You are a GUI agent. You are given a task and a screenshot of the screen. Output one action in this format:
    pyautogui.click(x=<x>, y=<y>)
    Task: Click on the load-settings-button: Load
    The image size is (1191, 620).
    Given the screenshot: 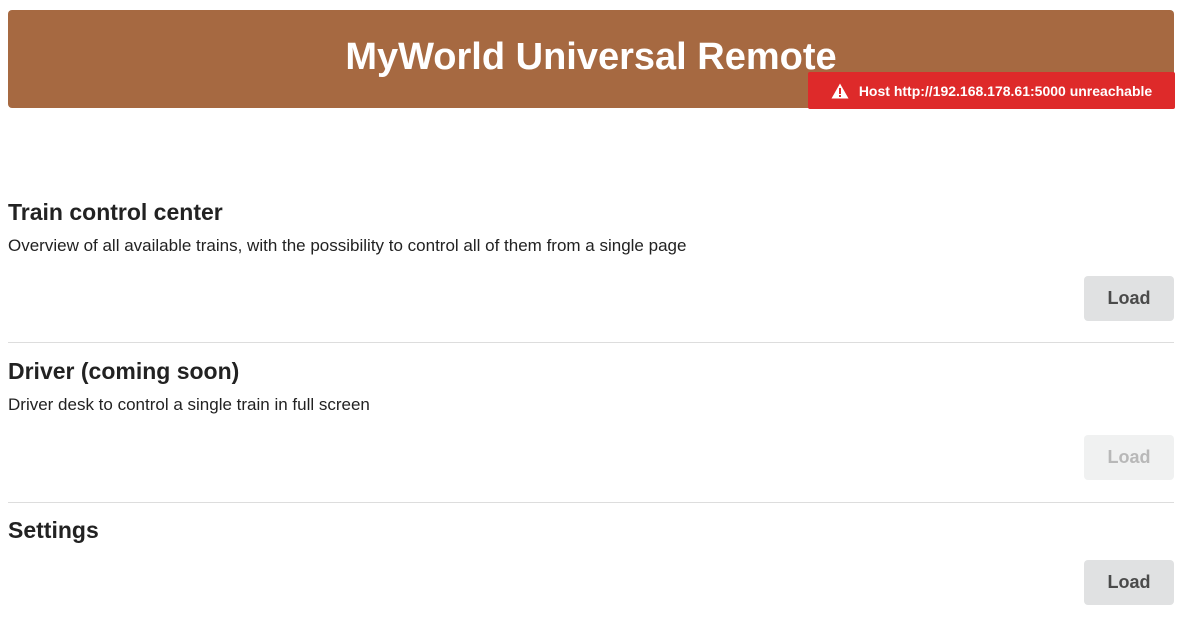 What is the action you would take?
    pyautogui.click(x=1129, y=582)
    